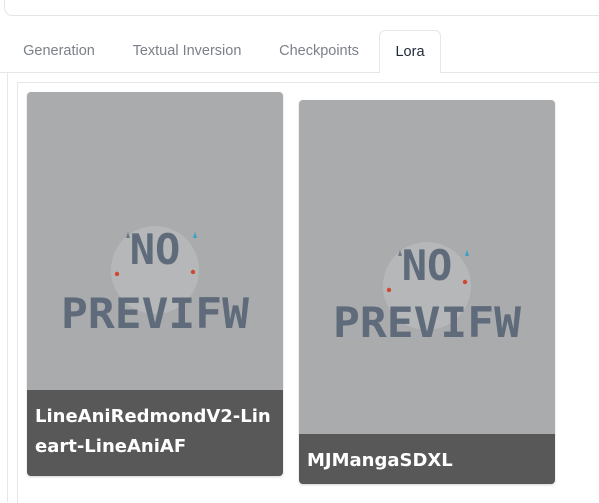 The height and width of the screenshot is (503, 599). Describe the element at coordinates (427, 459) in the screenshot. I see `lora-card-name: MJMangaSDXL` at that location.